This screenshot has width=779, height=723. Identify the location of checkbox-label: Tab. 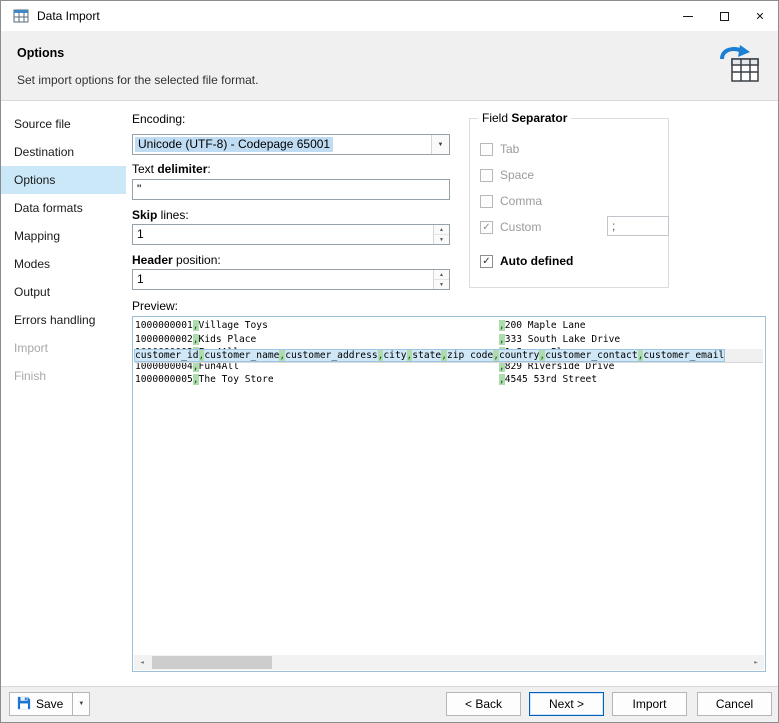
(510, 149).